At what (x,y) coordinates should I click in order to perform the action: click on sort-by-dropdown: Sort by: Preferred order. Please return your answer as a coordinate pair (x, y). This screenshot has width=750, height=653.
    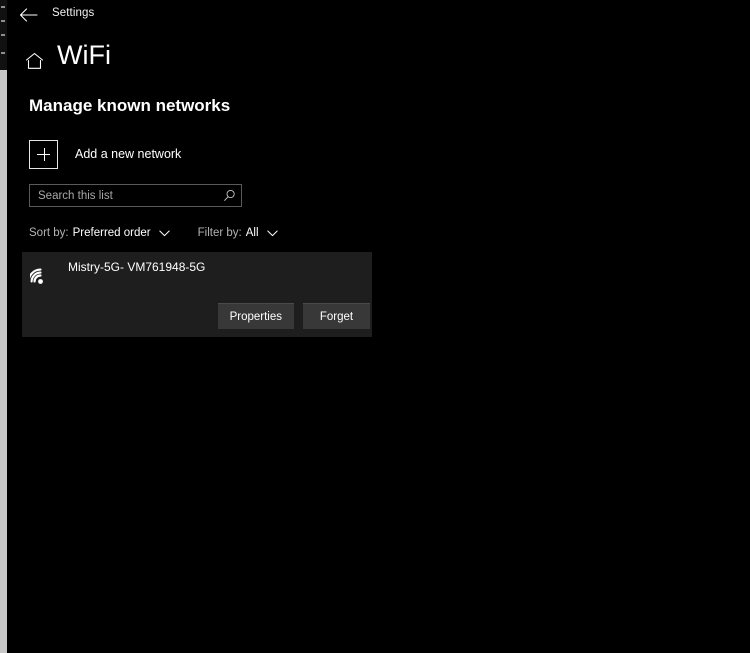
    Looking at the image, I should click on (99, 233).